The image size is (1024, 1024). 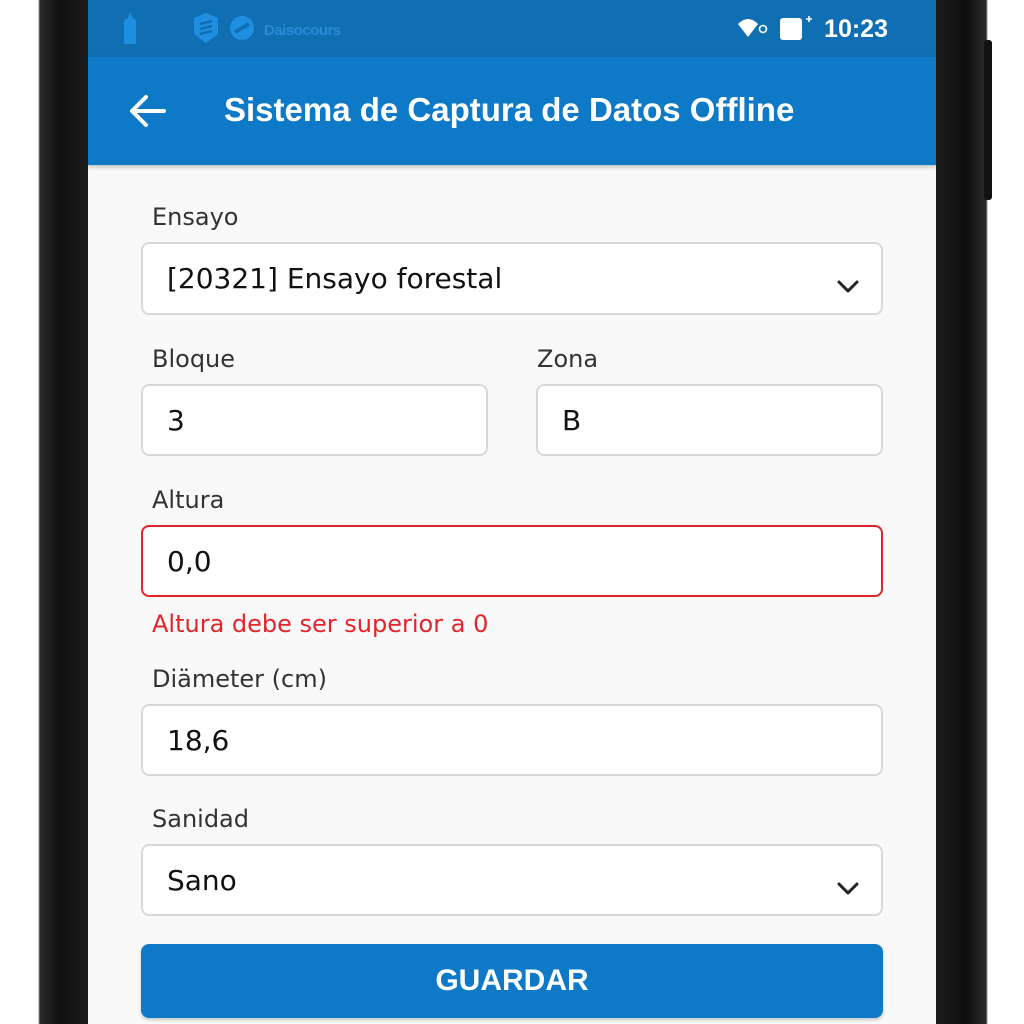 I want to click on altura-value: 0,0, so click(x=189, y=561).